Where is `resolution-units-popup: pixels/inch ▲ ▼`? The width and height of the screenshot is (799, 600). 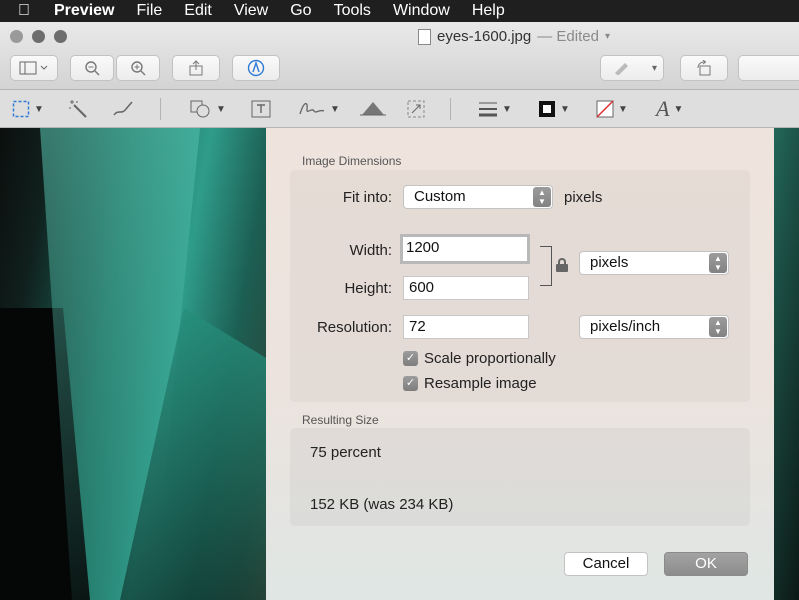
resolution-units-popup: pixels/inch ▲ ▼ is located at coordinates (654, 327).